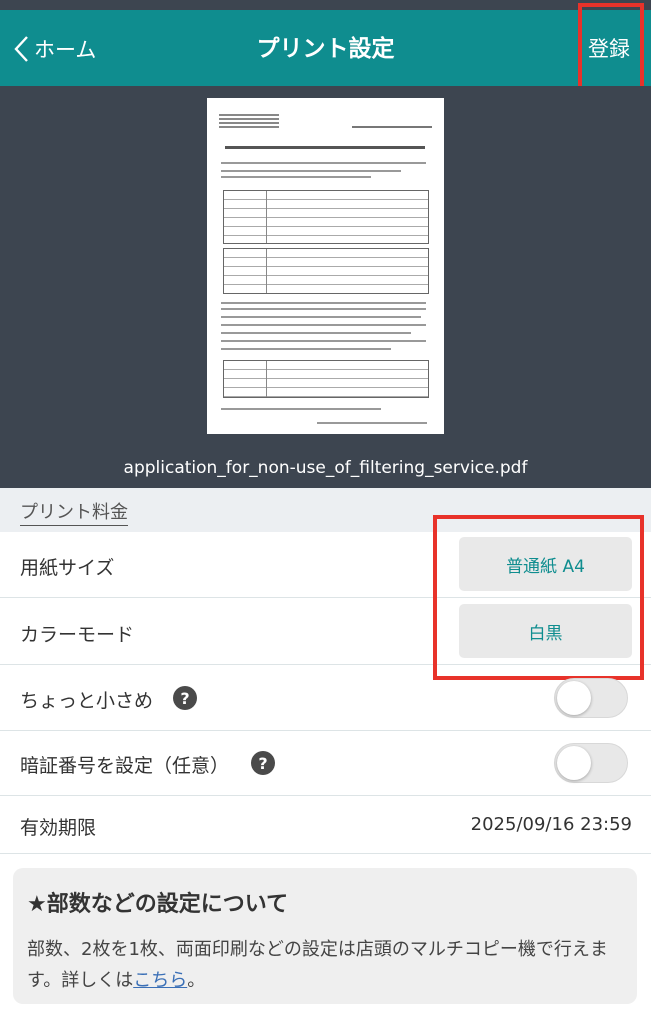 The height and width of the screenshot is (1024, 651). What do you see at coordinates (325, 510) in the screenshot?
I see `section-header: プリント料金` at bounding box center [325, 510].